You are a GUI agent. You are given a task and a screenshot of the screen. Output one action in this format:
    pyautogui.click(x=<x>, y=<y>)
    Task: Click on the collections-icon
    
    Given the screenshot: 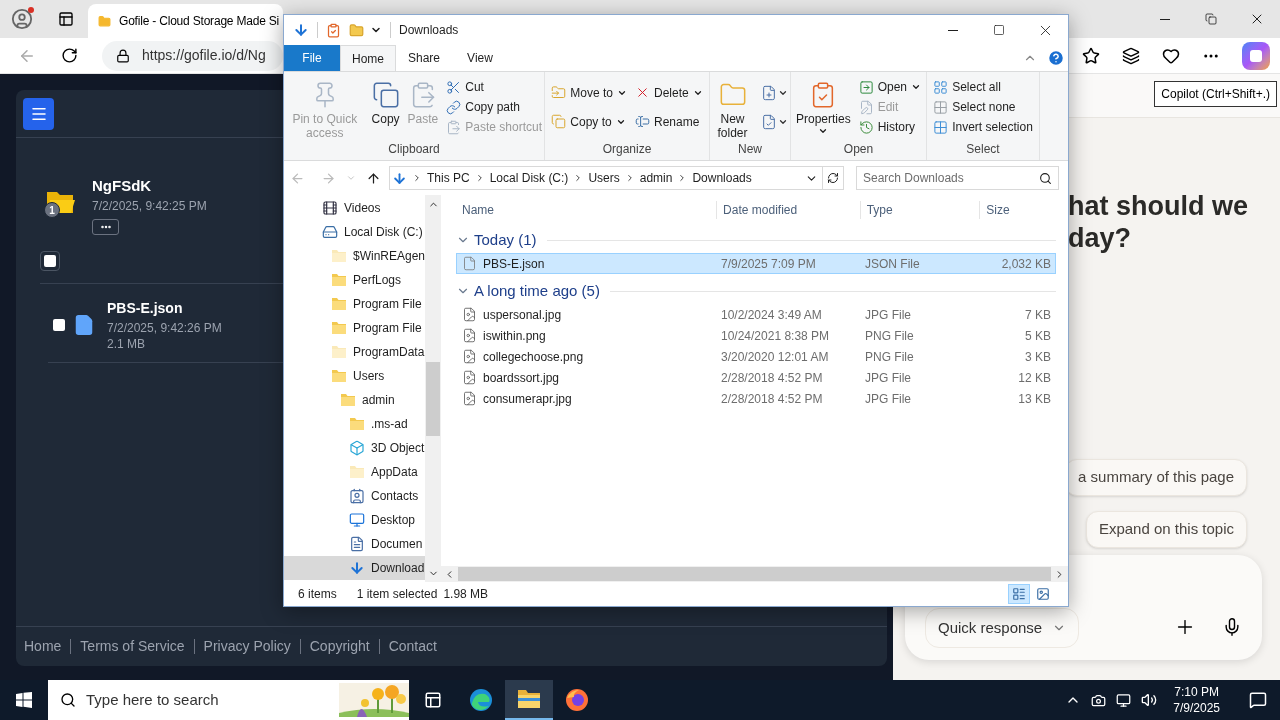 What is the action you would take?
    pyautogui.click(x=1131, y=55)
    